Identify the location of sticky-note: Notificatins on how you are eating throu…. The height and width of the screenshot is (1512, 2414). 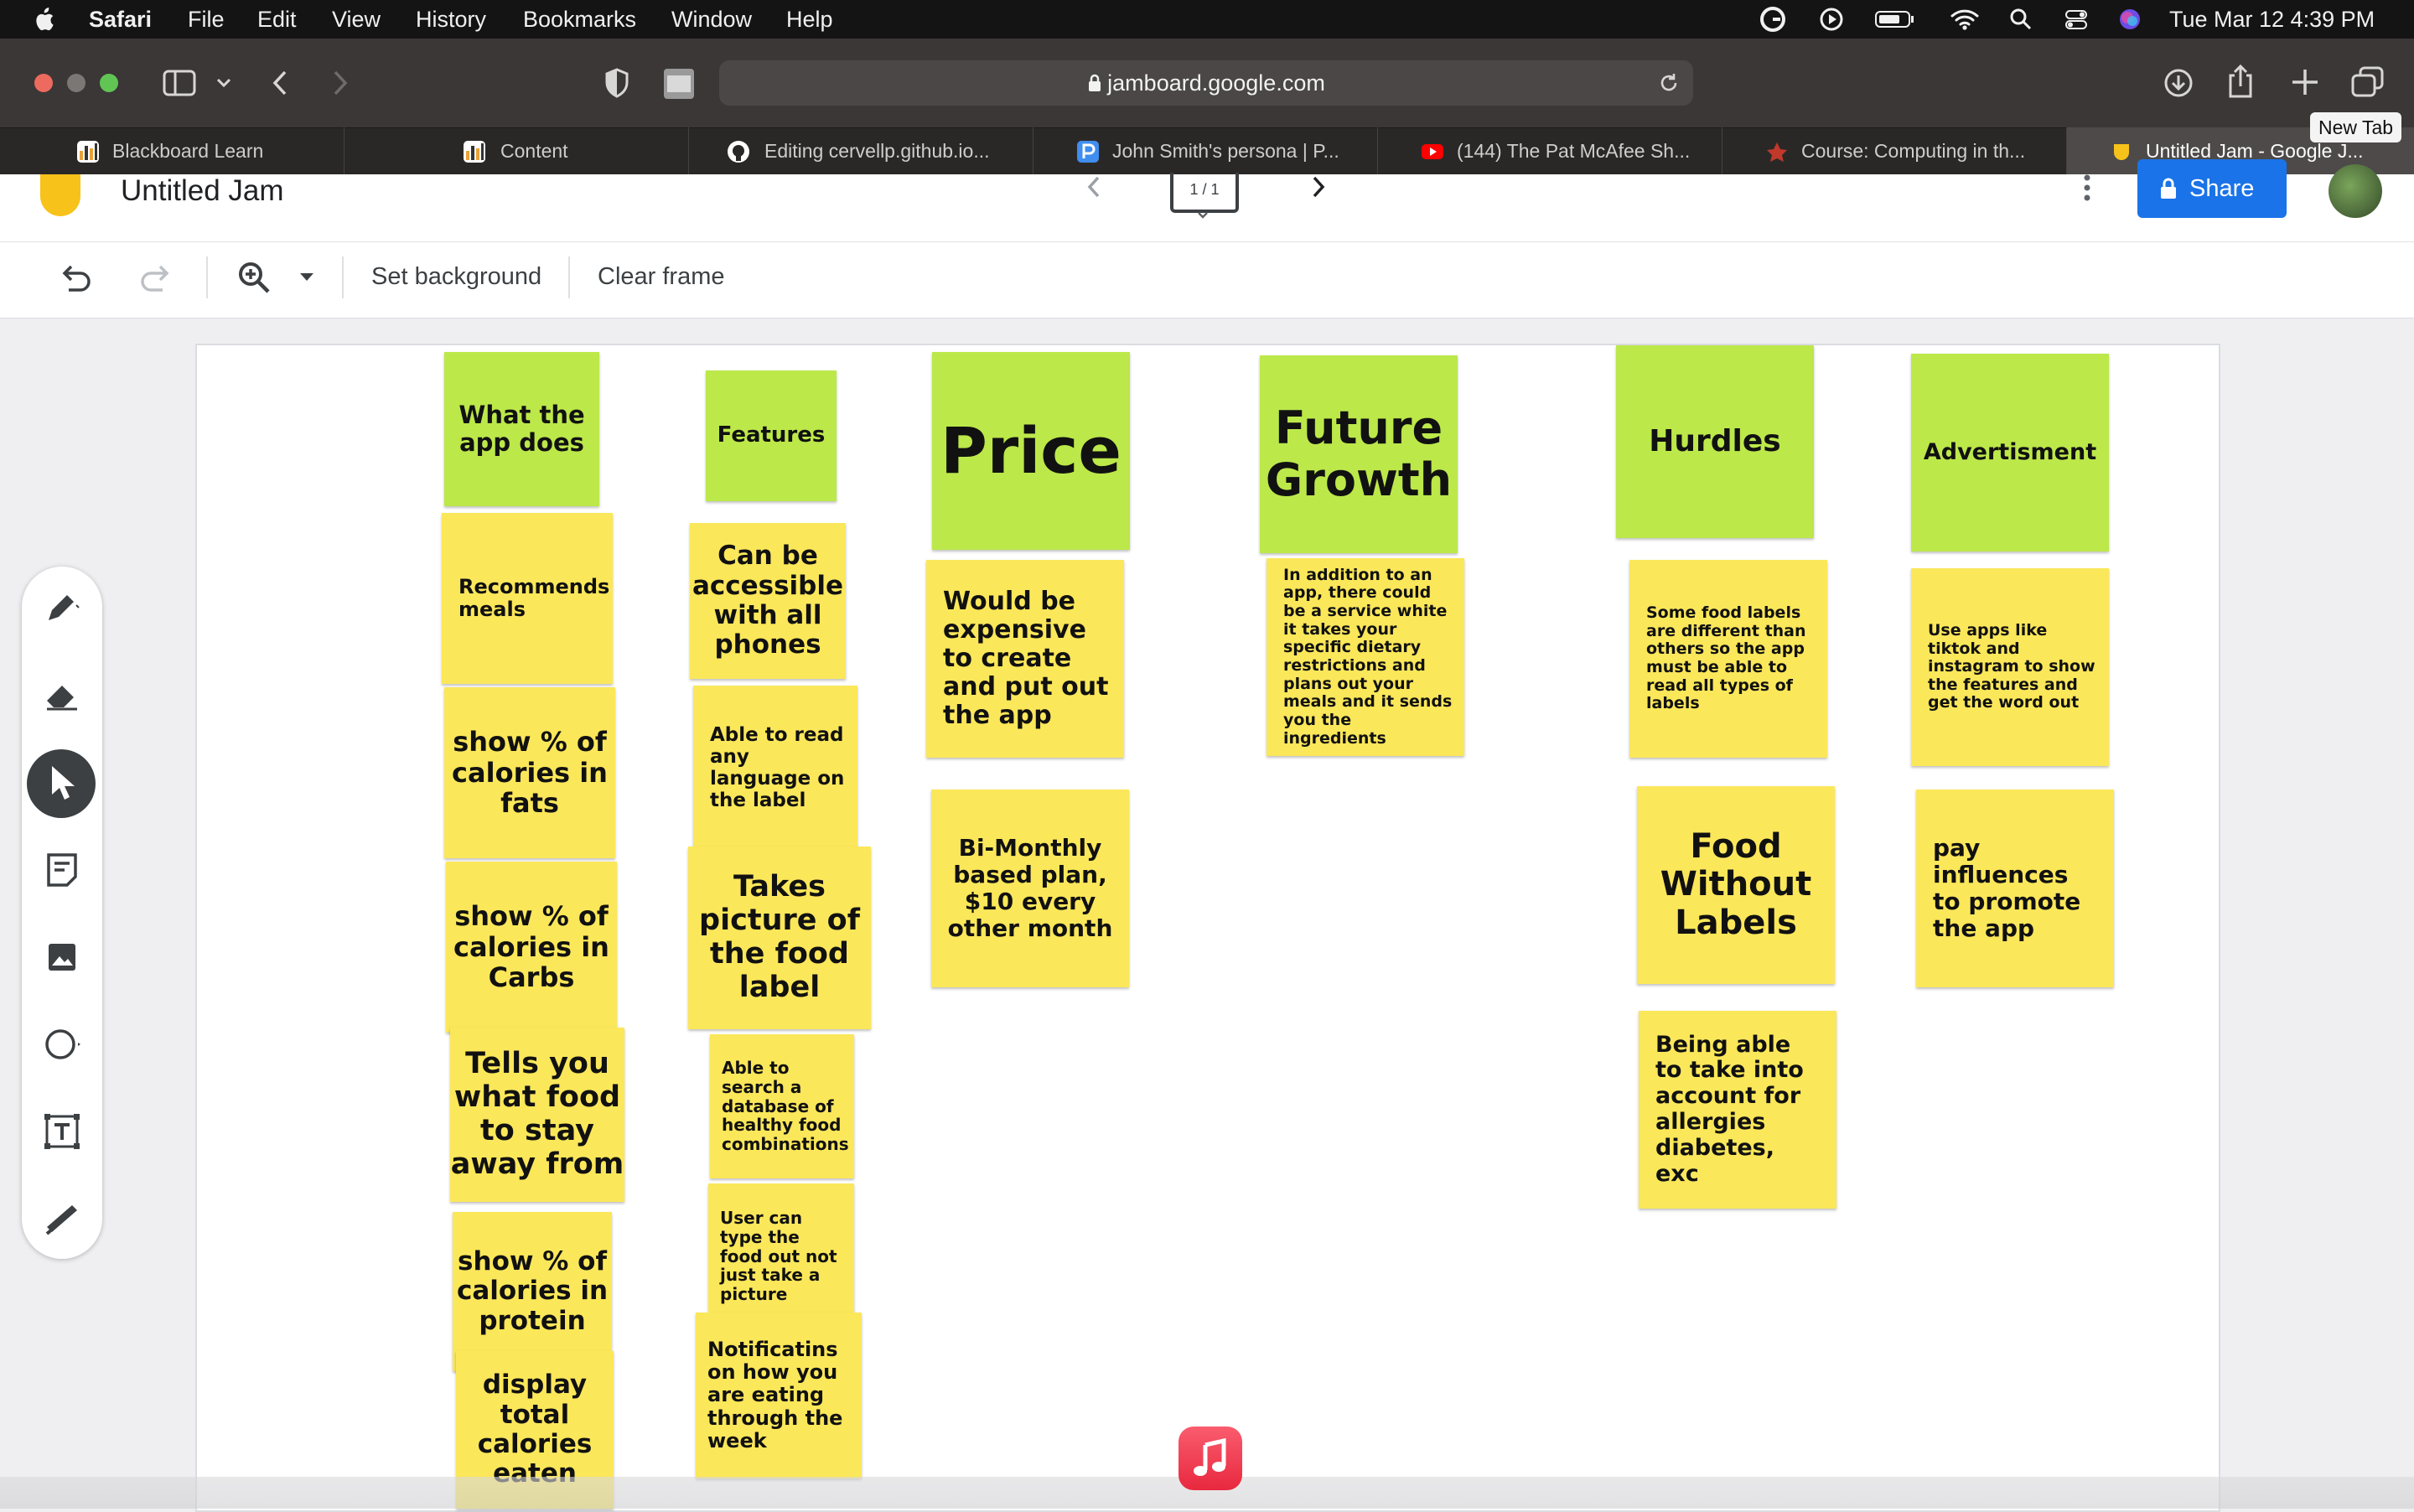
(779, 1395).